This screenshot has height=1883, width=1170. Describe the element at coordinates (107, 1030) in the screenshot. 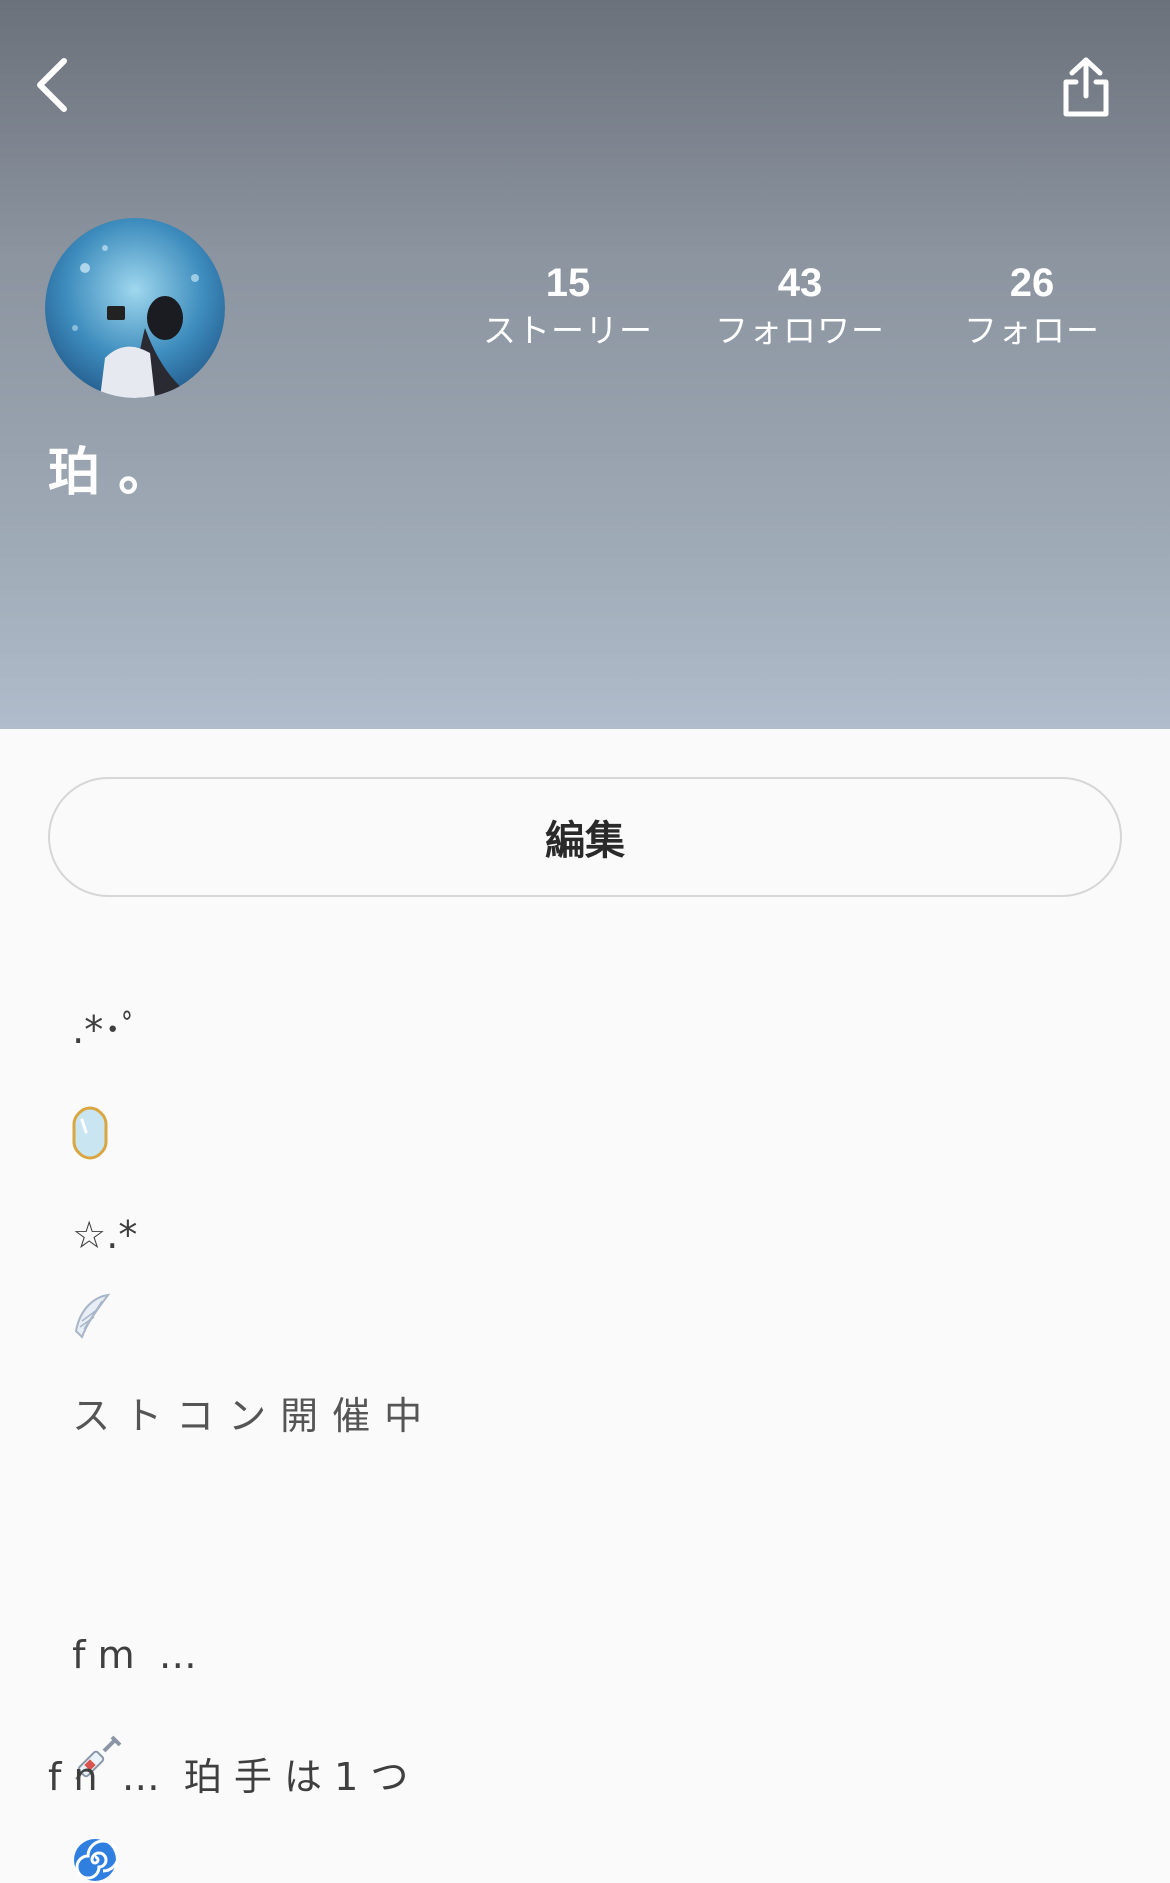

I see `bio-line-1-start: .*･ﾟ` at that location.